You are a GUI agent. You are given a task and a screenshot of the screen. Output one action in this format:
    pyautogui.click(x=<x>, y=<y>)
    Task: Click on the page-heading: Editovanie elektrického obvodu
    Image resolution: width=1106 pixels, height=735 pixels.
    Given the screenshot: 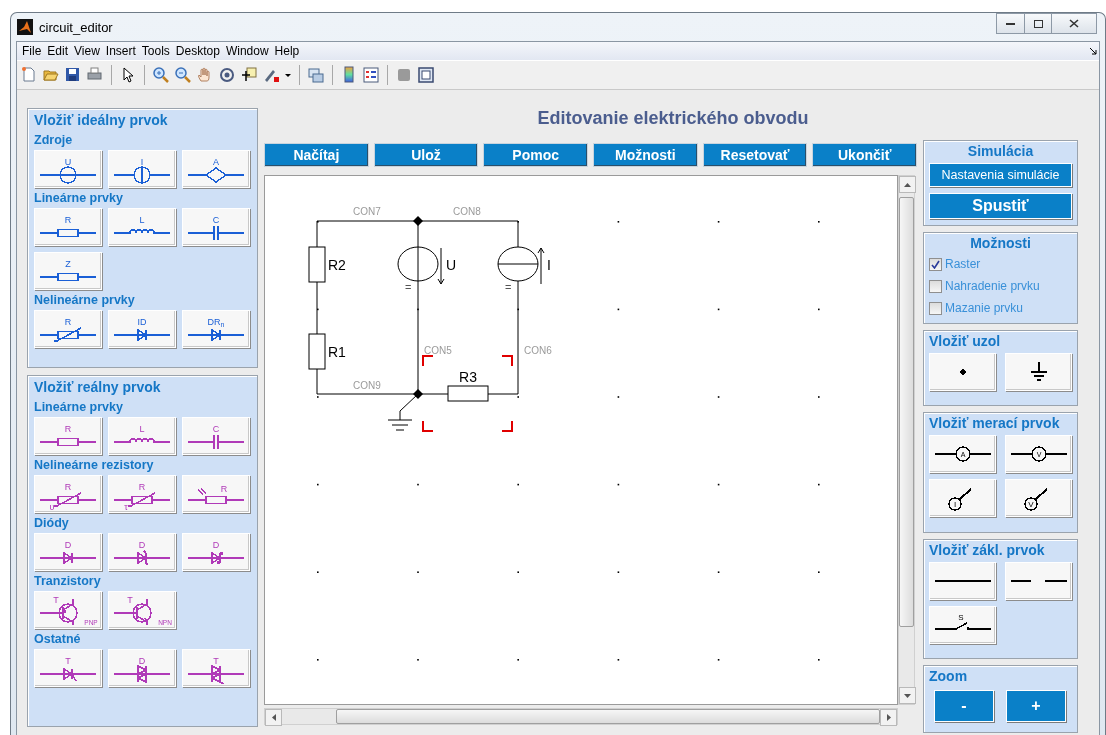 What is the action you would take?
    pyautogui.click(x=673, y=119)
    